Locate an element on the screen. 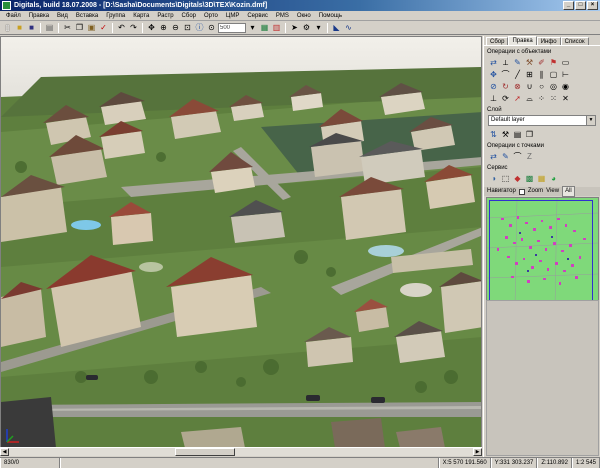 The width and height of the screenshot is (600, 468). scroll-left-arrow-icon: ◀ is located at coordinates (4, 452).